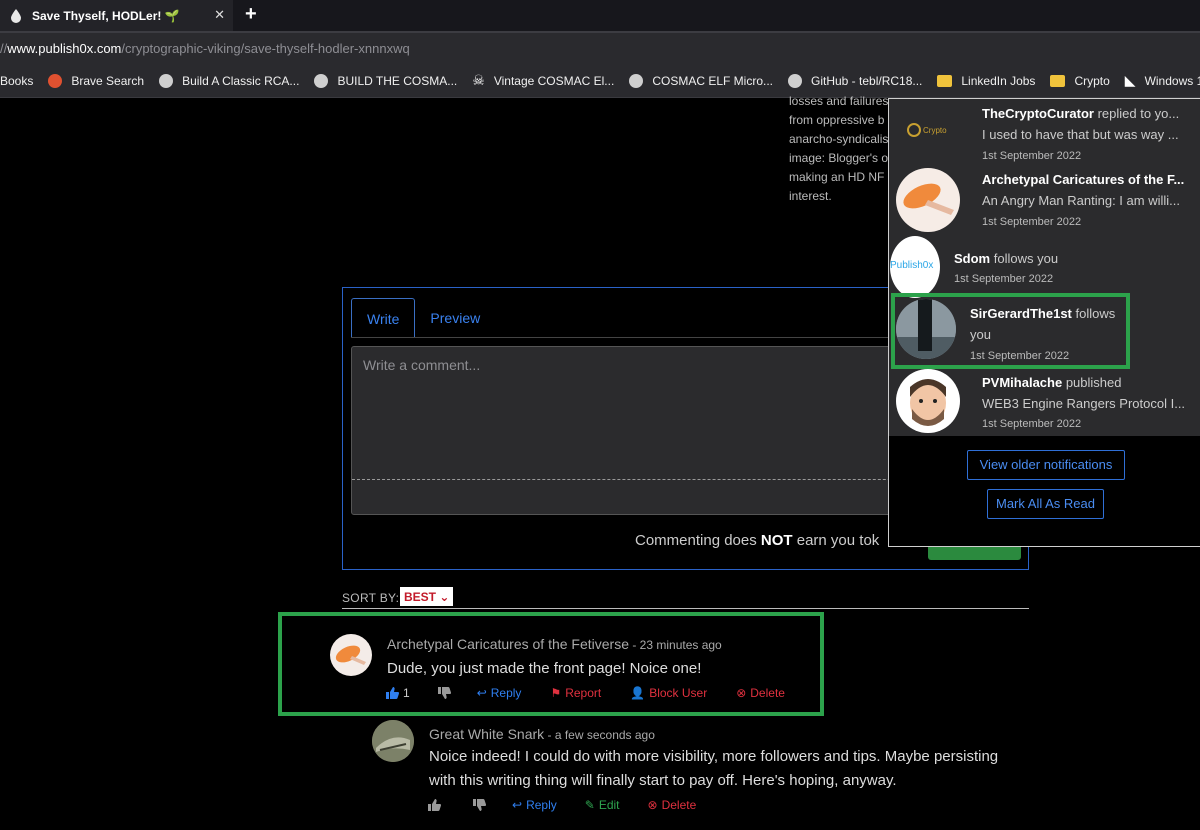 The height and width of the screenshot is (830, 1200). What do you see at coordinates (1130, 80) in the screenshot?
I see `windows-icon: ◣` at bounding box center [1130, 80].